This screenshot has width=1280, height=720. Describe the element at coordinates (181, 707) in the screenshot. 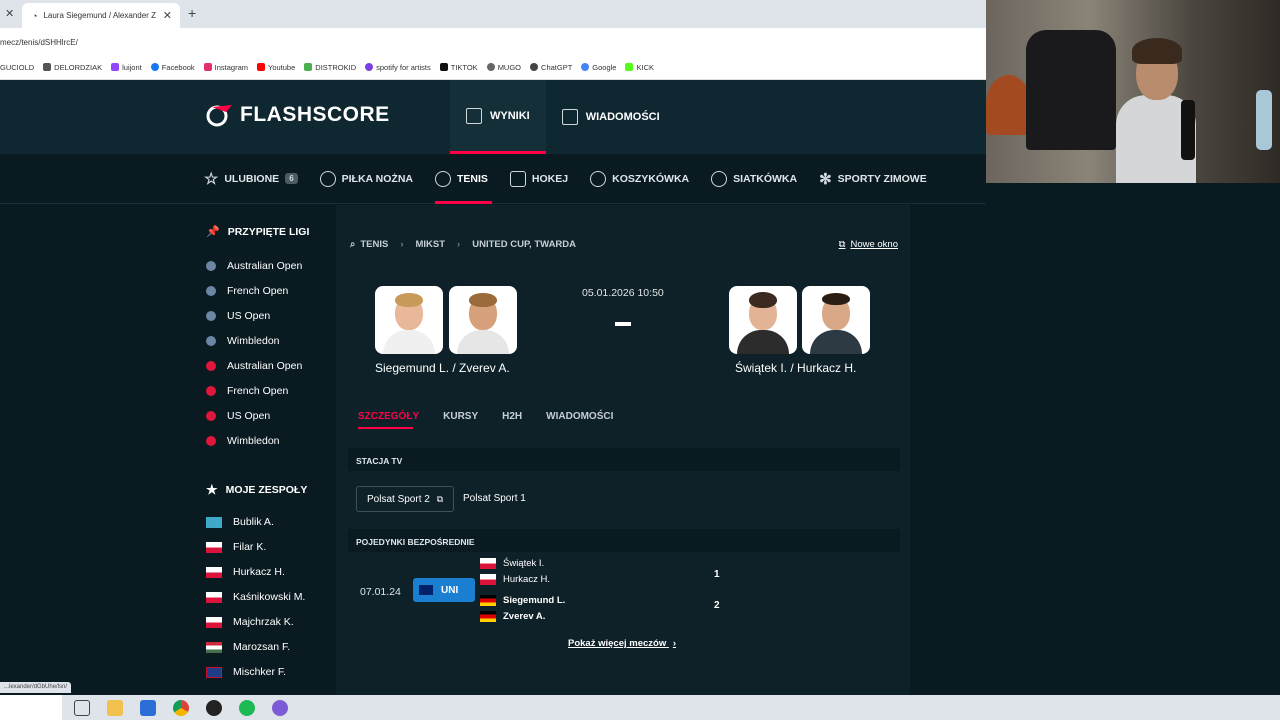

I see `chrome-icon` at that location.